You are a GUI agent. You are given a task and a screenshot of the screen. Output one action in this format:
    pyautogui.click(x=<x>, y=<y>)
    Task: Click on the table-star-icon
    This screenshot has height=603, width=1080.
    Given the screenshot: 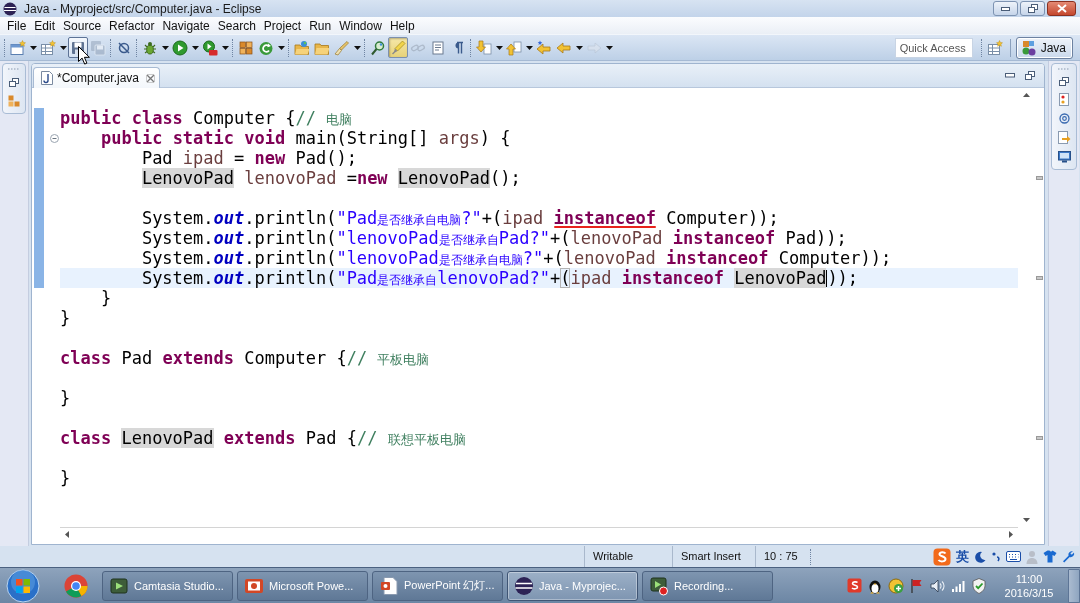 What is the action you would take?
    pyautogui.click(x=994, y=47)
    